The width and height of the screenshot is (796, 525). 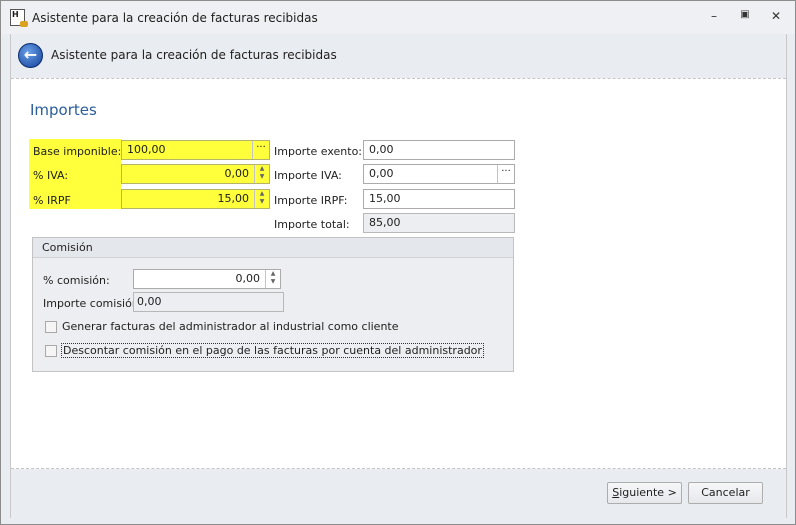 What do you see at coordinates (318, 151) in the screenshot?
I see `importe-exento-label: Importe exento:` at bounding box center [318, 151].